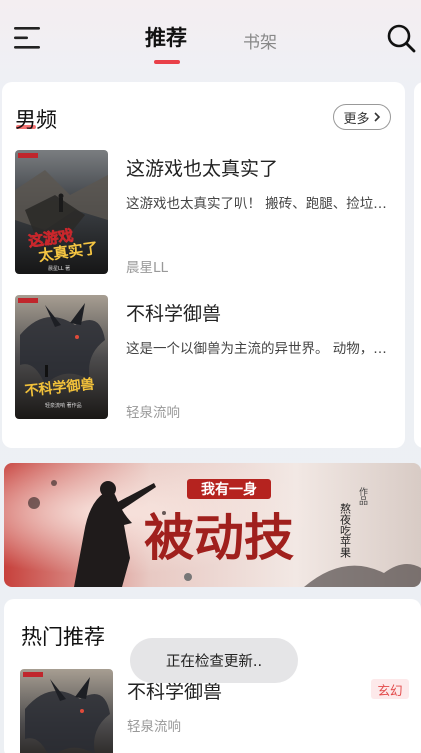 The height and width of the screenshot is (753, 421). Describe the element at coordinates (166, 37) in the screenshot. I see `tab-recommend: 推荐` at that location.